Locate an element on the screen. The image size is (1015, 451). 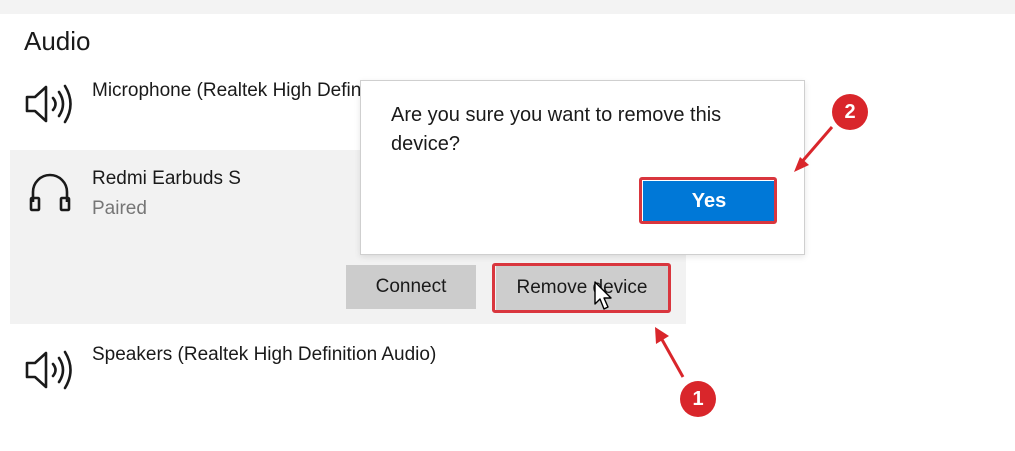
arrow-to-remove-icon is located at coordinates (670, 352).